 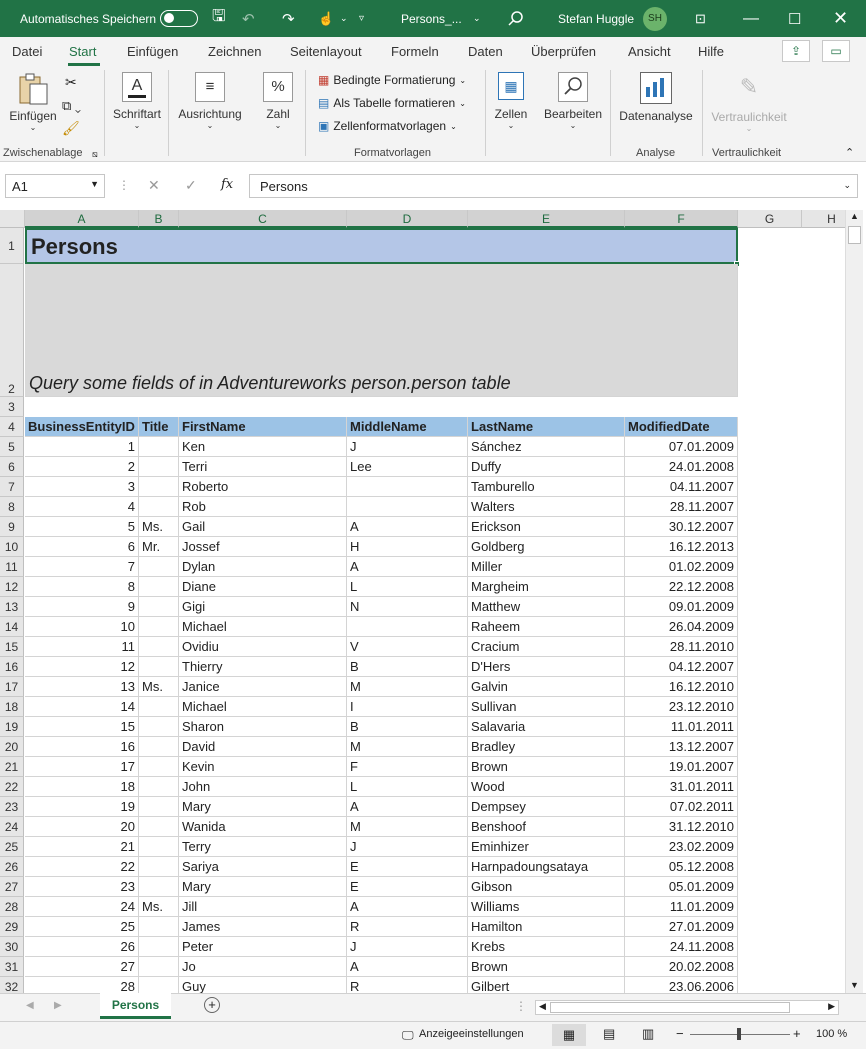 I want to click on format-painter-icon: 🖌, so click(x=71, y=128).